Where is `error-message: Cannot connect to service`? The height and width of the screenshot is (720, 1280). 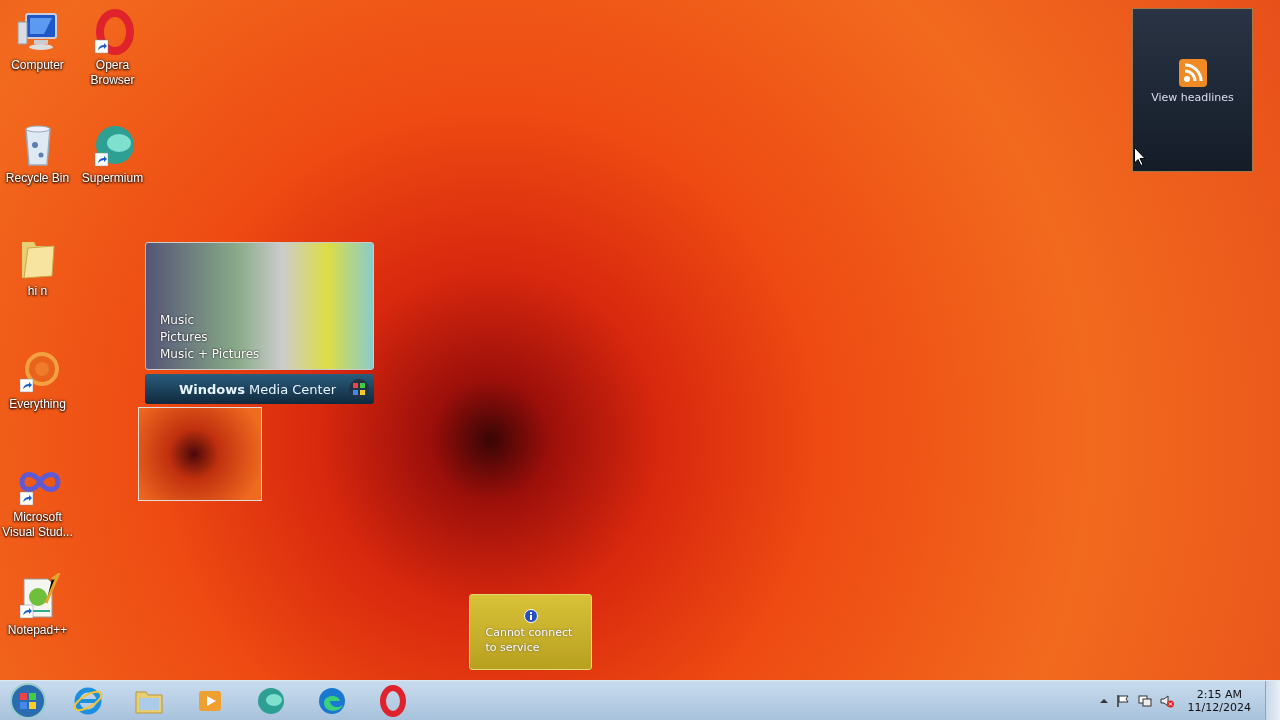
error-message: Cannot connect to service is located at coordinates (529, 640).